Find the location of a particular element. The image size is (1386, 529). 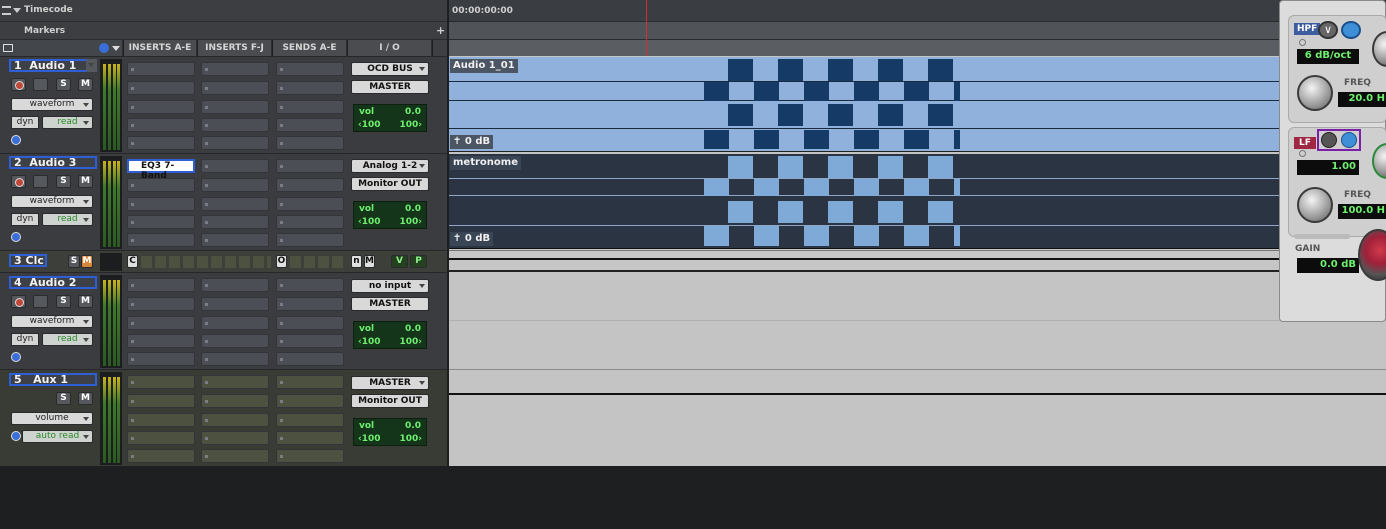

output-selector: Monitor OUT is located at coordinates (390, 184).